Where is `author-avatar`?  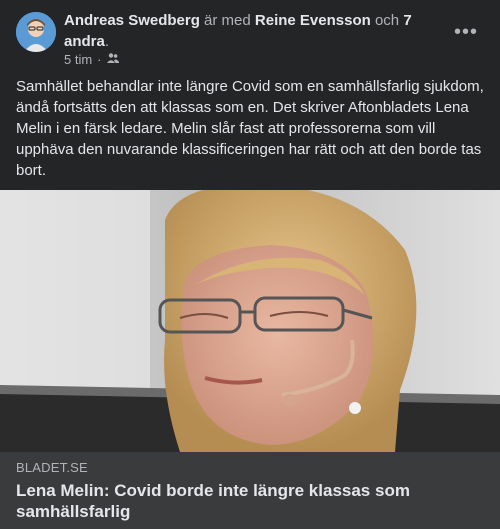 author-avatar is located at coordinates (36, 32).